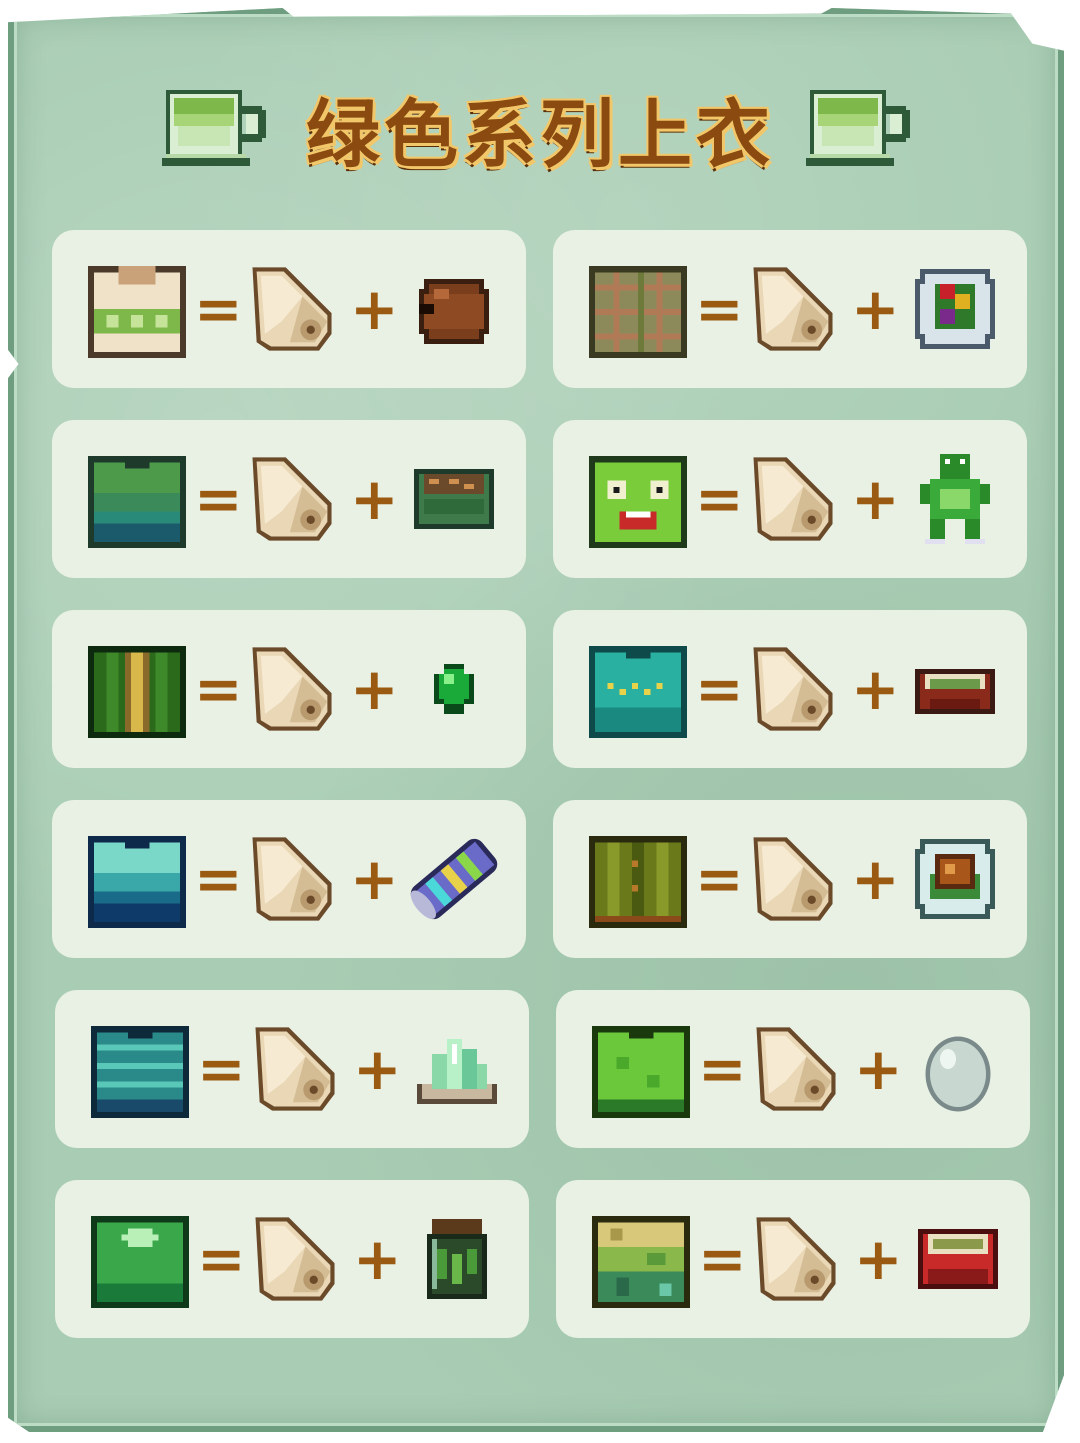  I want to click on pickle-jar-icon, so click(457, 1259).